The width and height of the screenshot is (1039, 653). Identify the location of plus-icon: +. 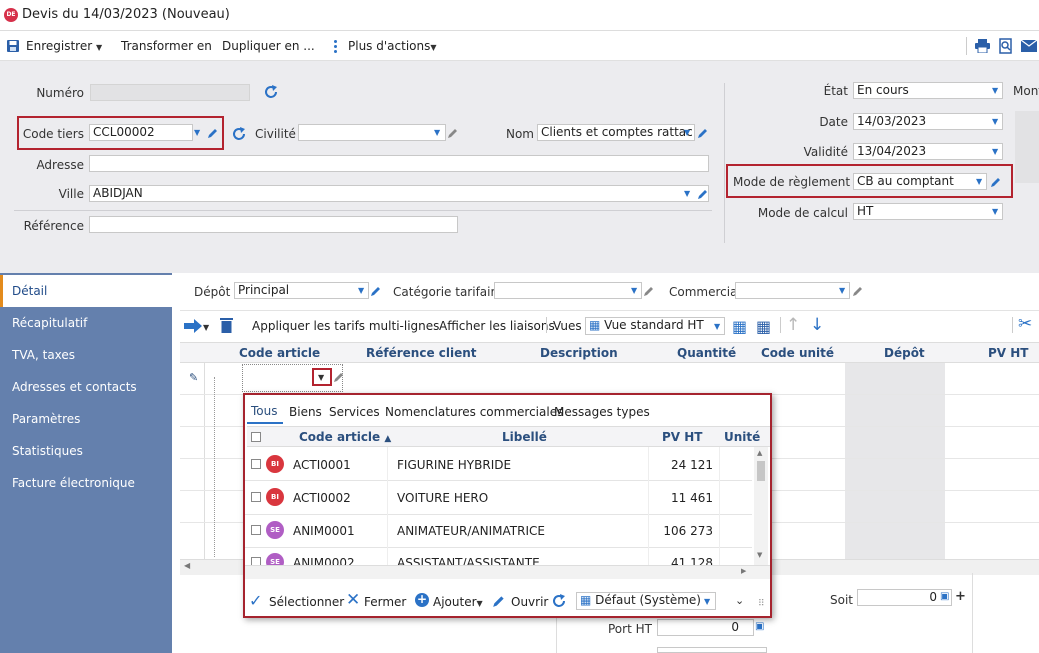
(960, 596).